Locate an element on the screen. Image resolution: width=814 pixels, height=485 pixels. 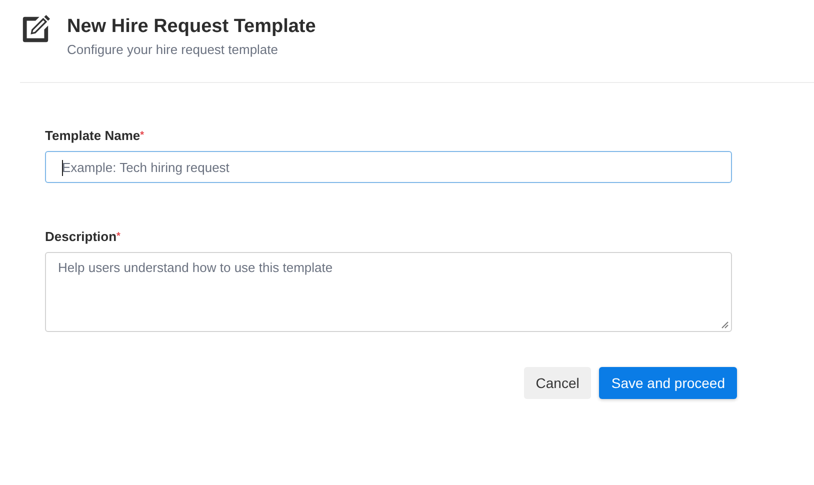
resize-handle-icon is located at coordinates (725, 325).